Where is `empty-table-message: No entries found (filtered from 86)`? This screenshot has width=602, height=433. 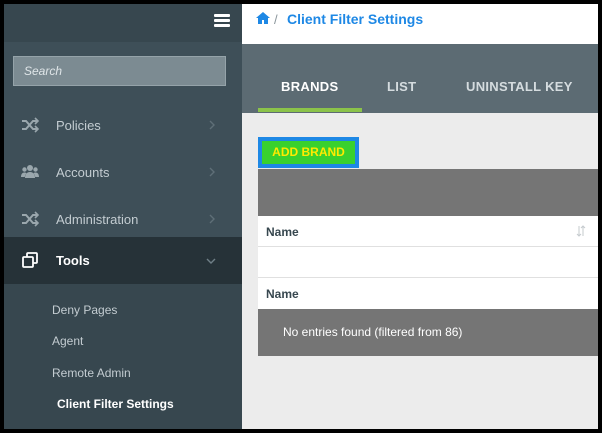
empty-table-message: No entries found (filtered from 86) is located at coordinates (373, 332).